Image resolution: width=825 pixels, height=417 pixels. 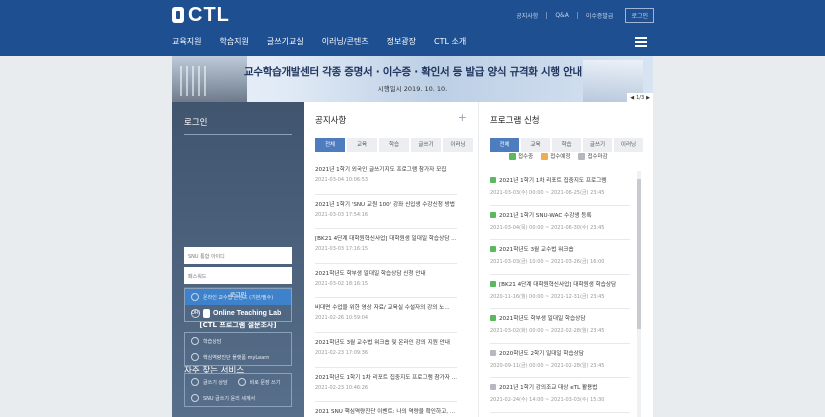 I want to click on notice-tab-learning: 학습, so click(x=394, y=145).